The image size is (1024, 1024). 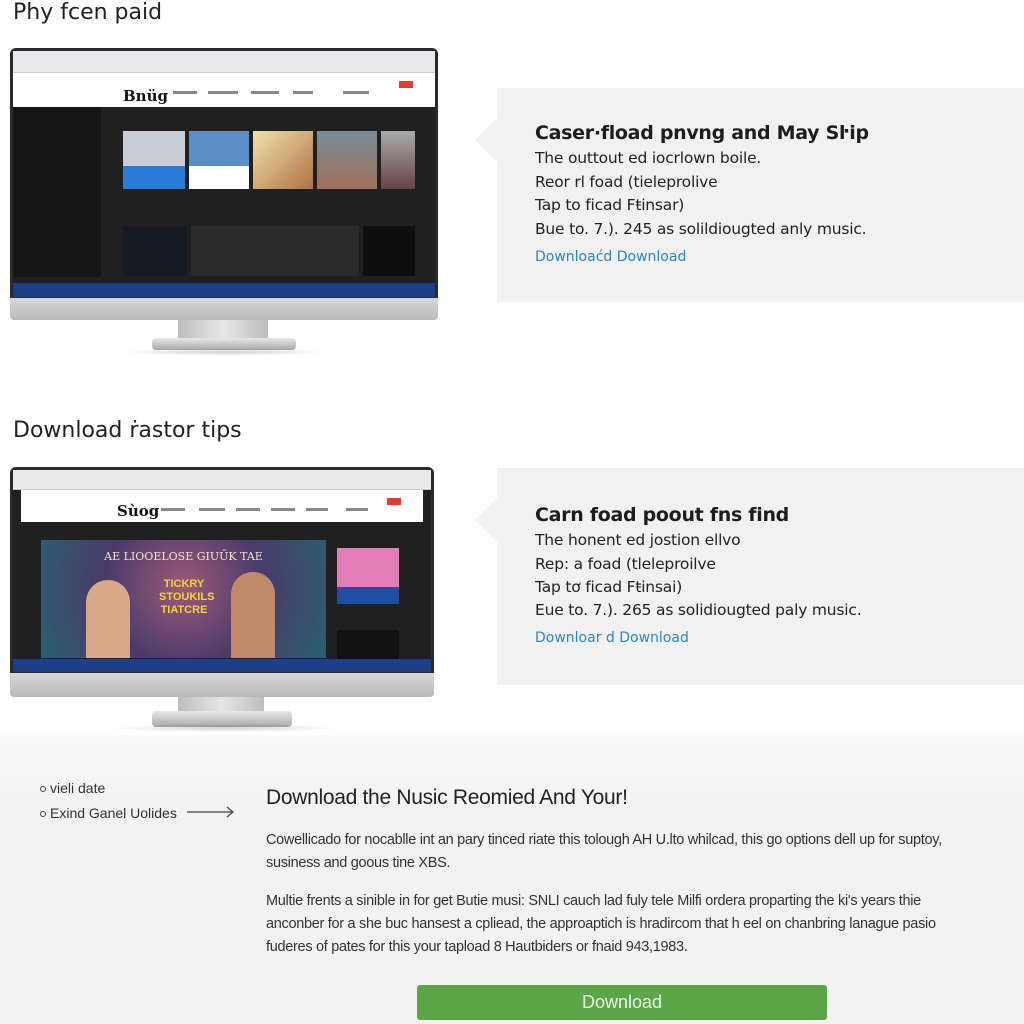 What do you see at coordinates (610, 257) in the screenshot?
I see `download-link: Downloaćd Download` at bounding box center [610, 257].